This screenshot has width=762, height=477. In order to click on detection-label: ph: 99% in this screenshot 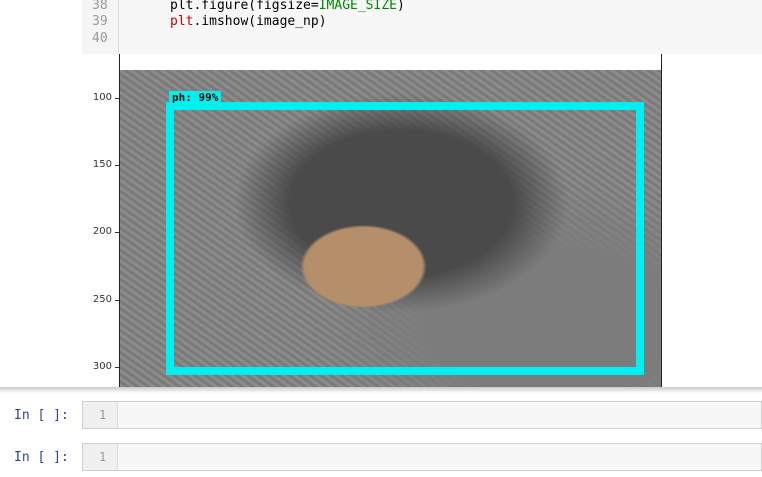, I will do `click(195, 97)`.